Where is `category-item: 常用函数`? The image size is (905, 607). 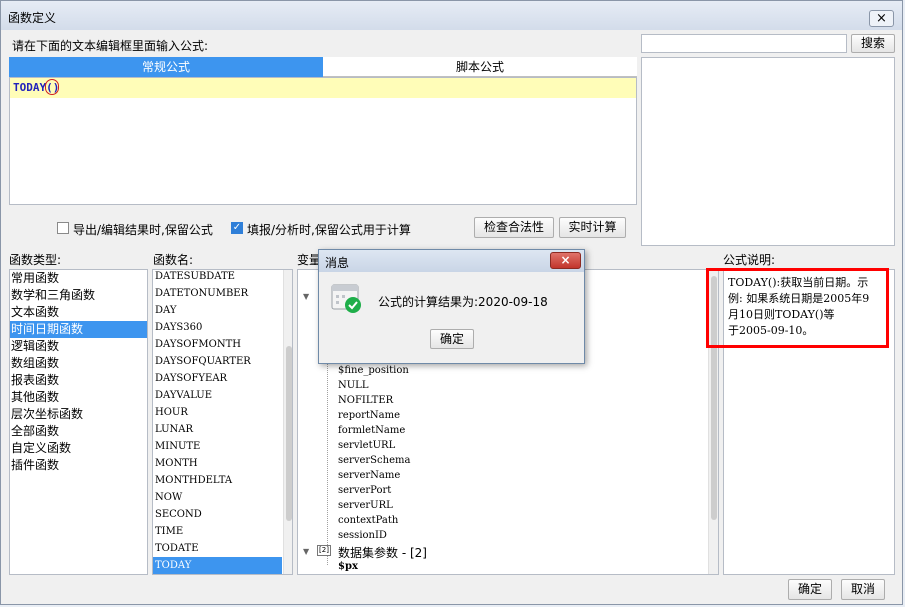
category-item: 常用函数 is located at coordinates (78, 278).